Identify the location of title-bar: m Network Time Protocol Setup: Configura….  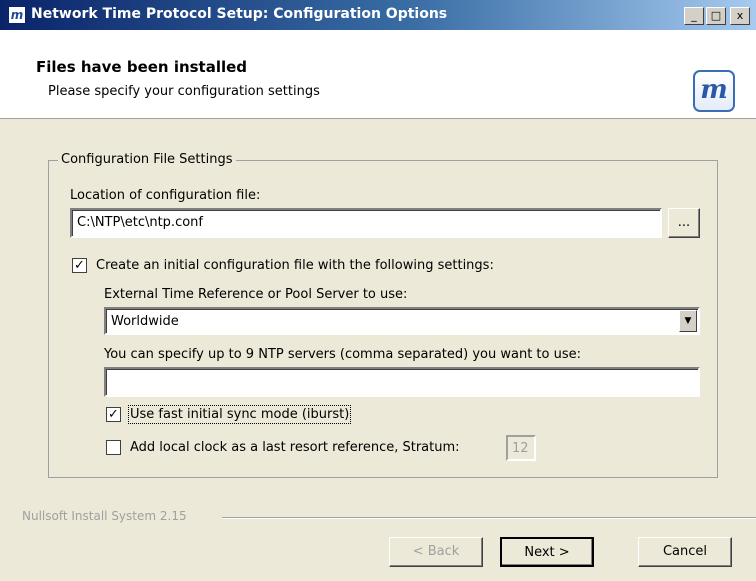
(378, 15).